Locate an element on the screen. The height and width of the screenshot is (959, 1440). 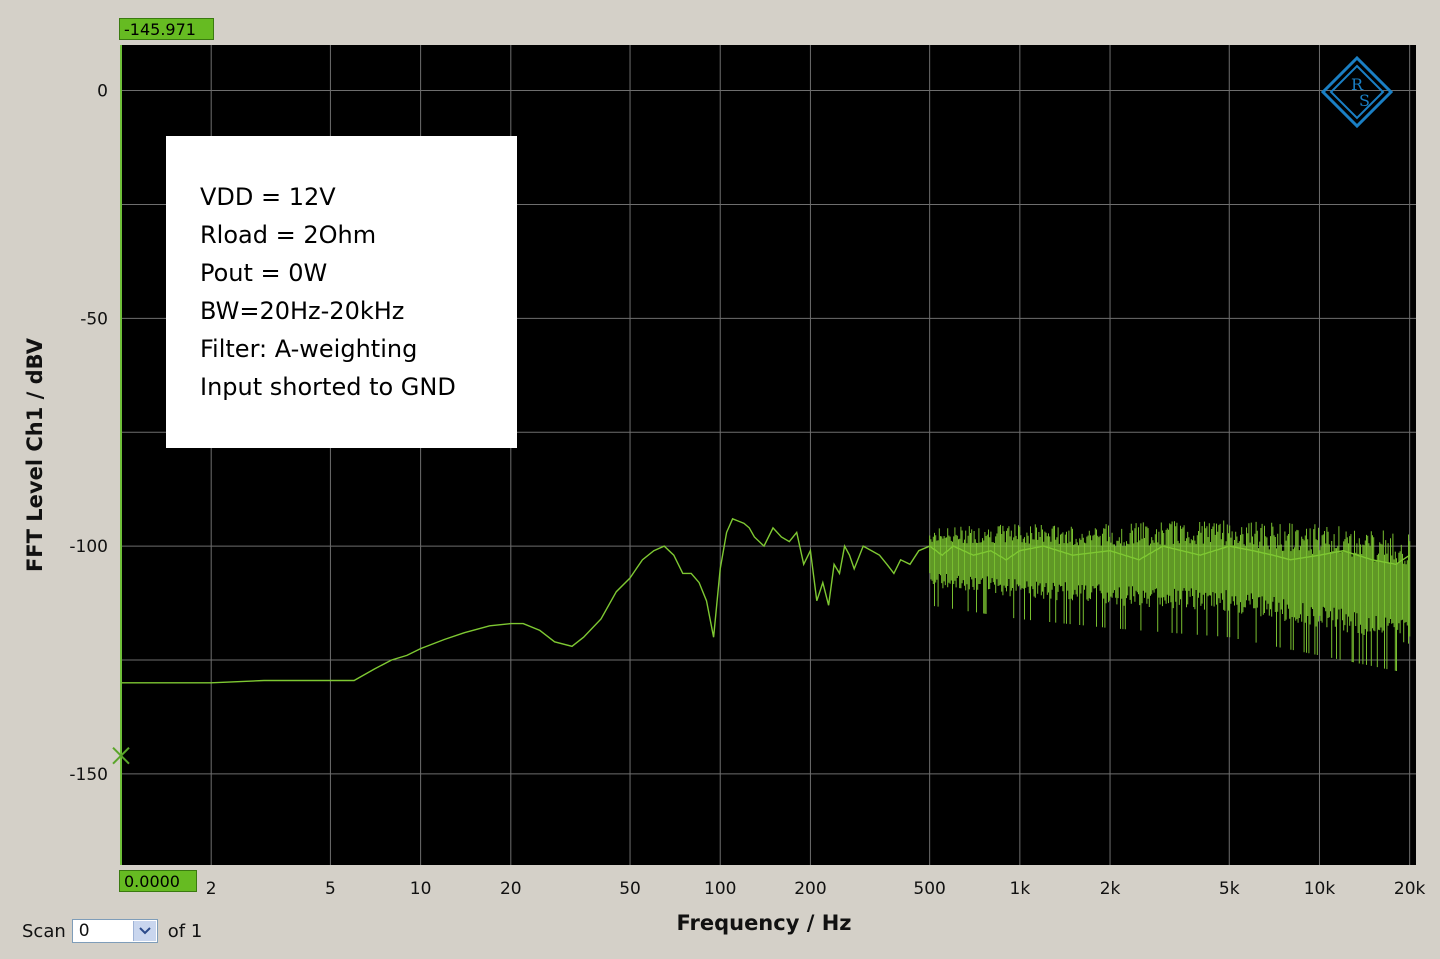
top-marker-value: -145.971 is located at coordinates (166, 29).